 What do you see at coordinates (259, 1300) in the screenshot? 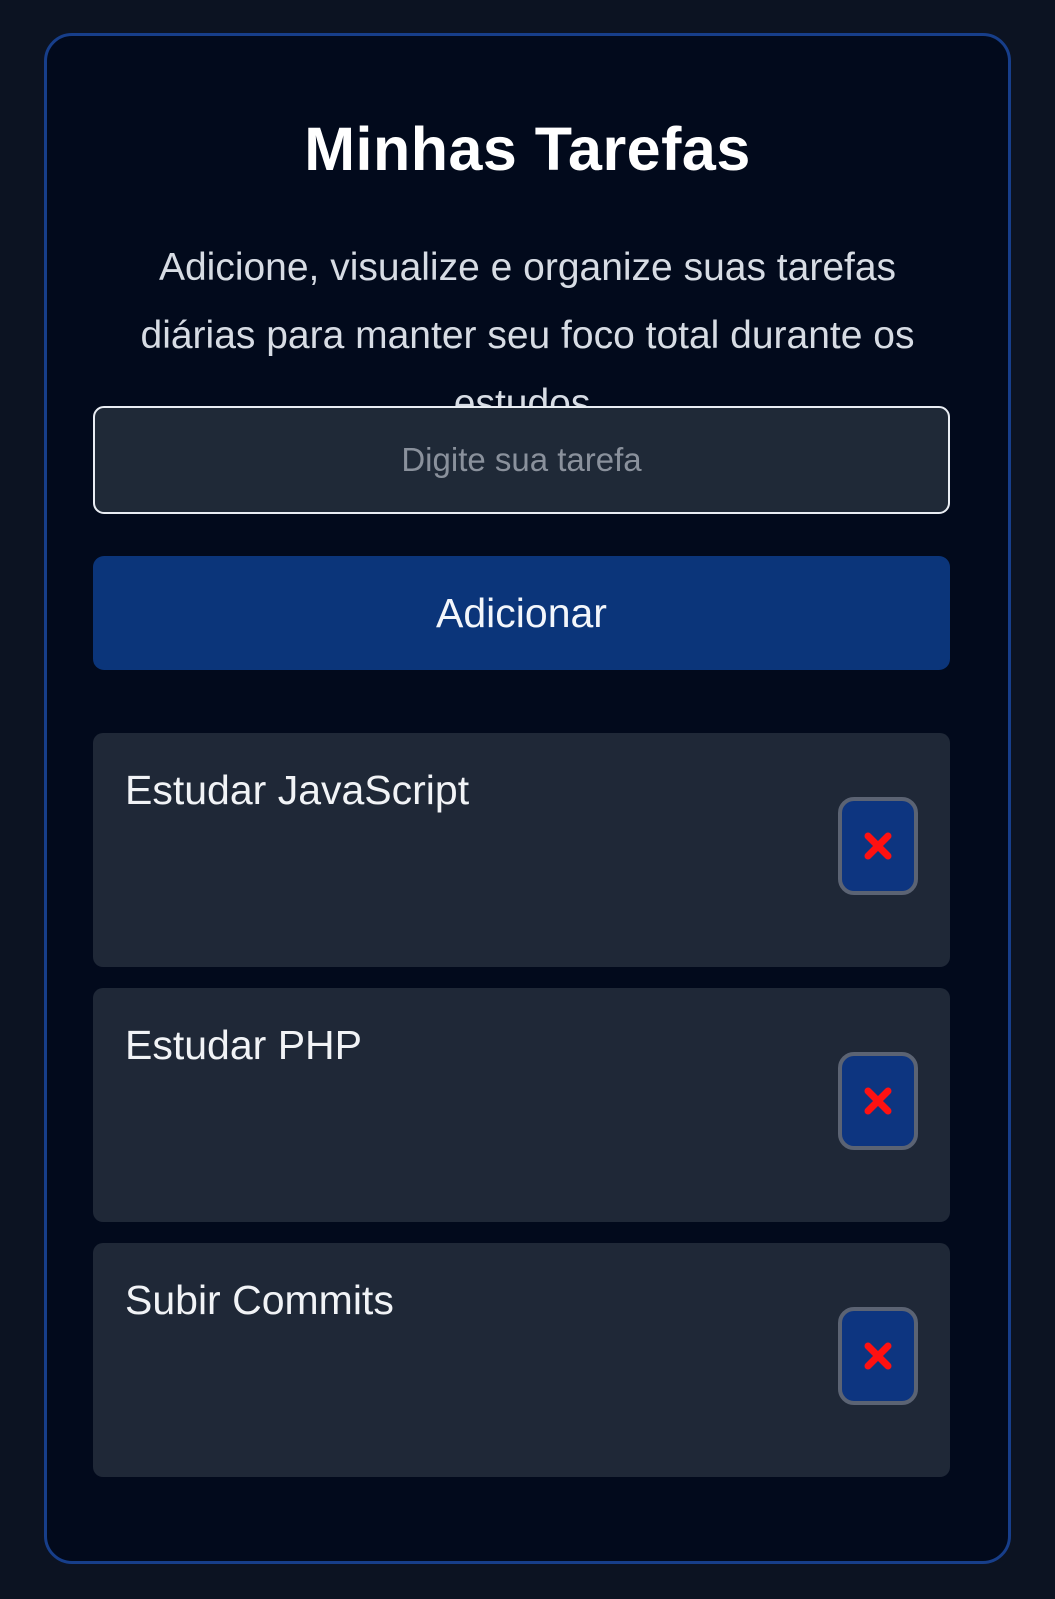
I see `task-text: Subir Commits` at bounding box center [259, 1300].